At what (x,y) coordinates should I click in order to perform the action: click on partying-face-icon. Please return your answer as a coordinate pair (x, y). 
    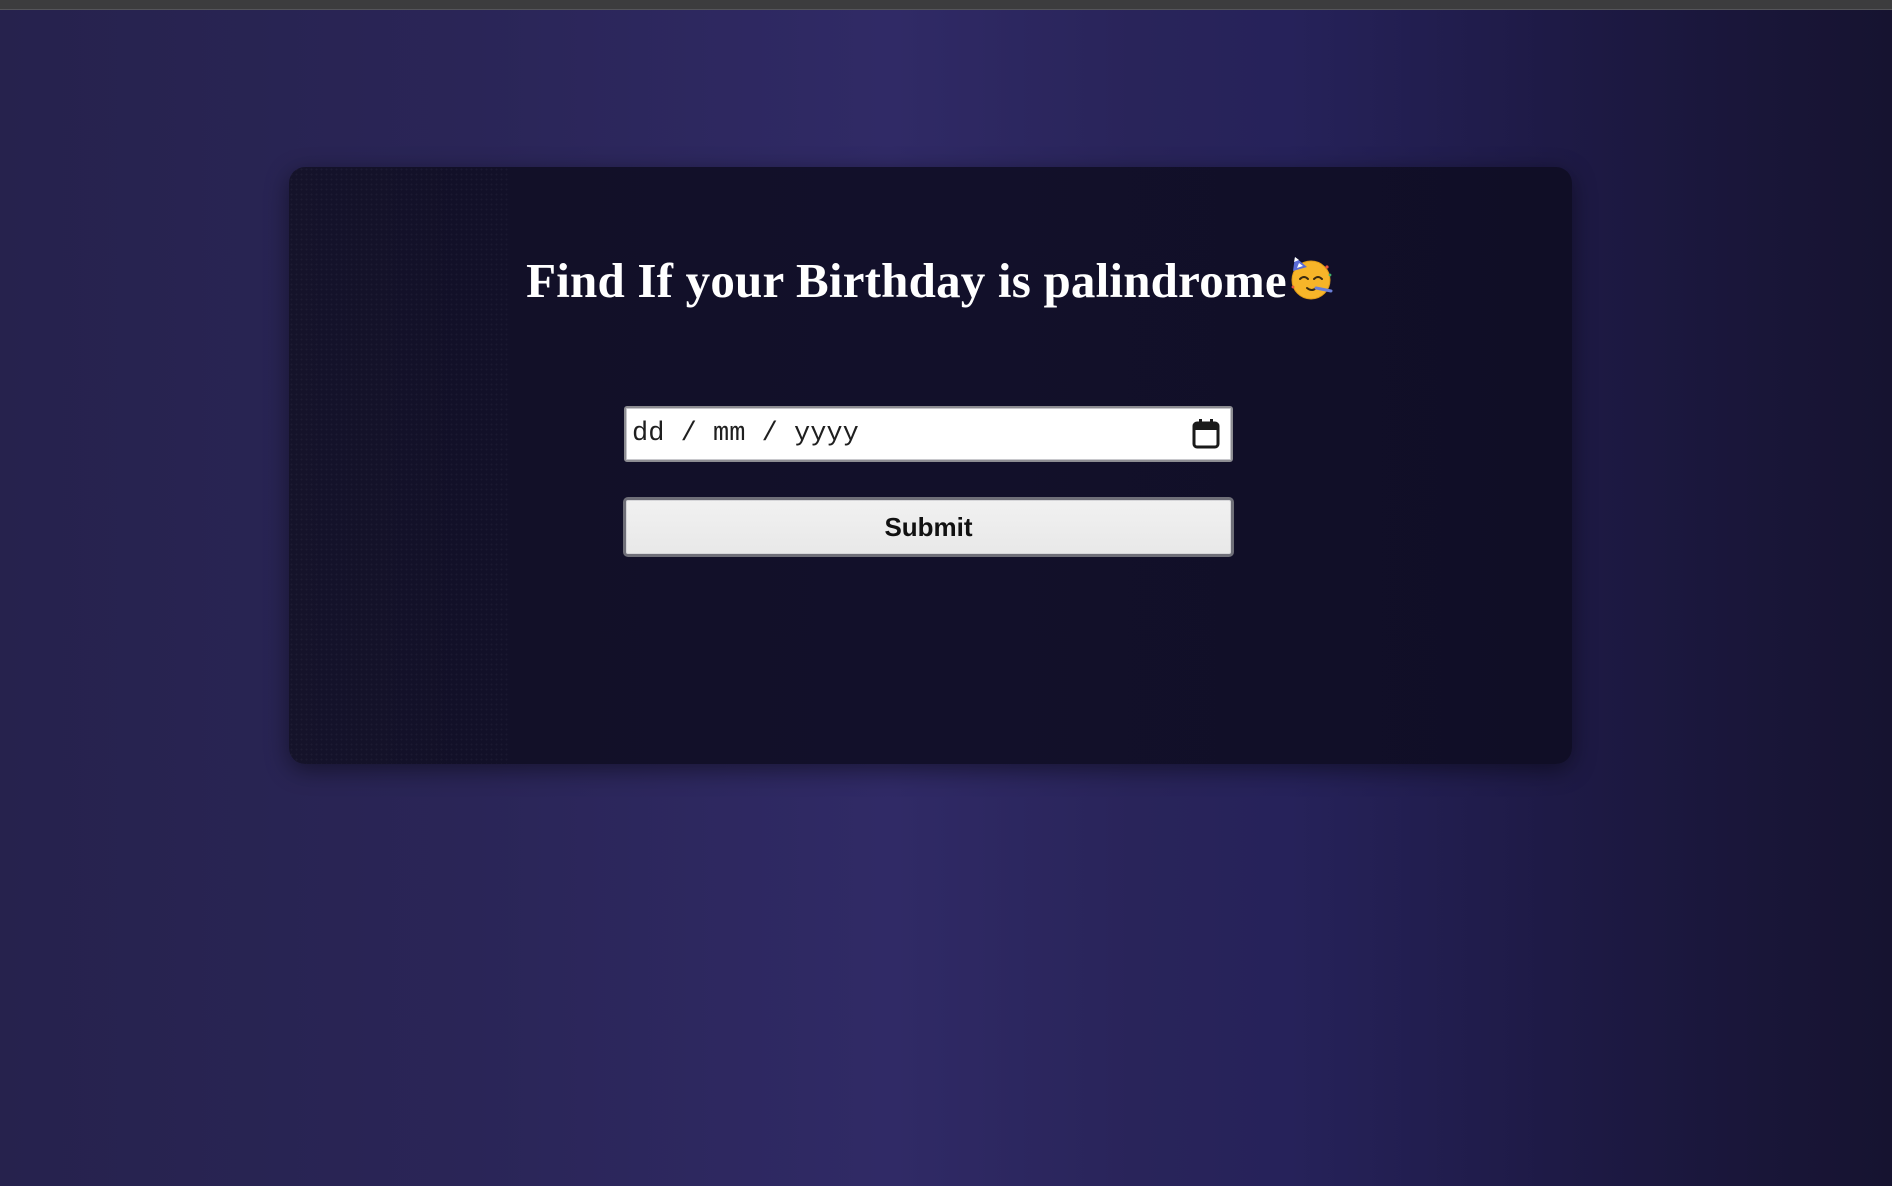
    Looking at the image, I should click on (1311, 277).